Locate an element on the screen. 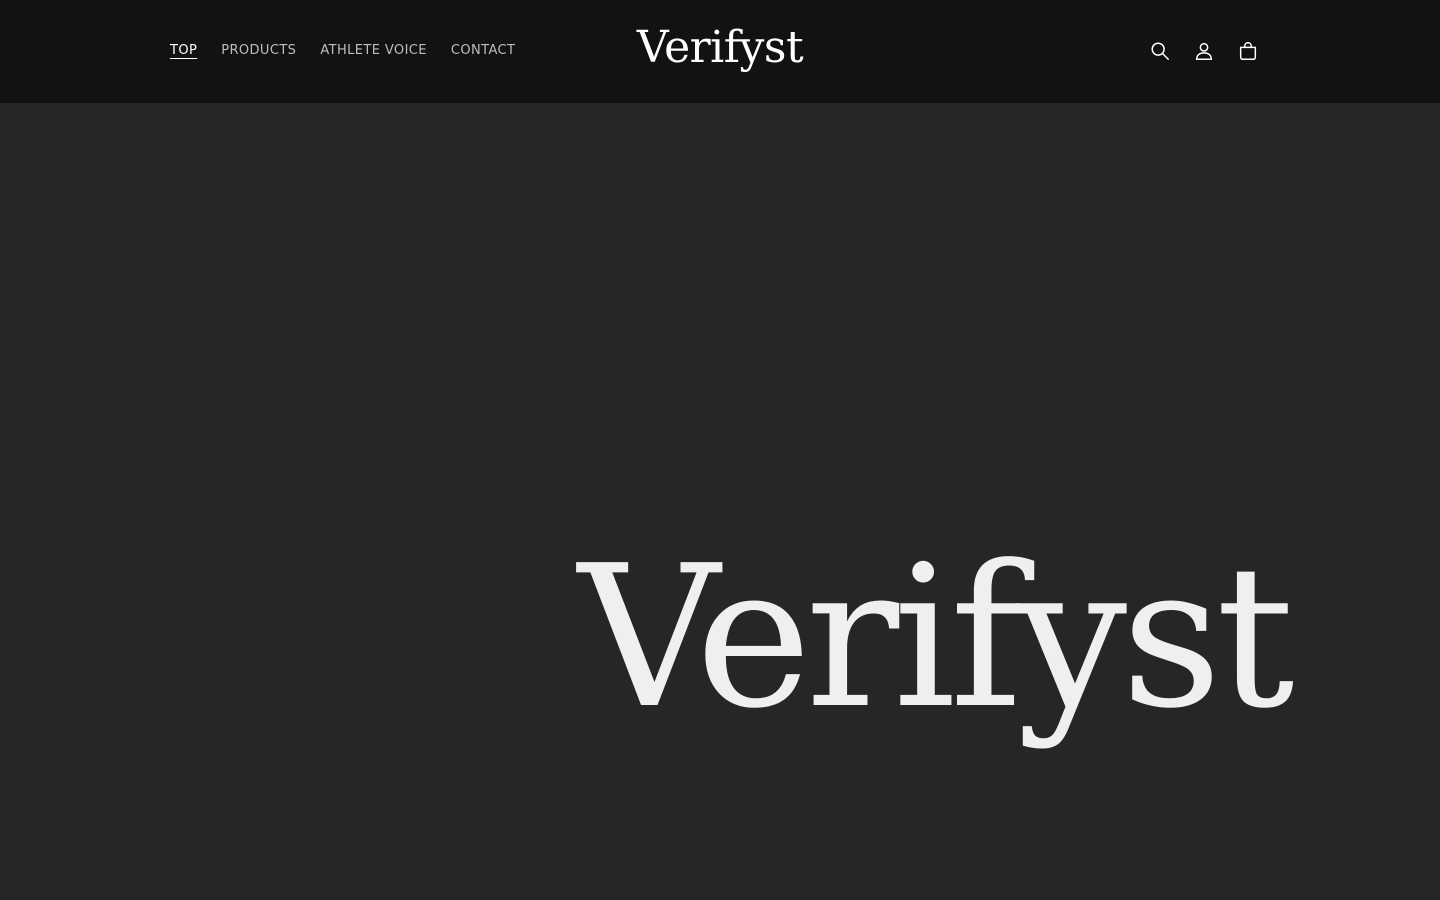  site-logo: Verifyst is located at coordinates (720, 47).